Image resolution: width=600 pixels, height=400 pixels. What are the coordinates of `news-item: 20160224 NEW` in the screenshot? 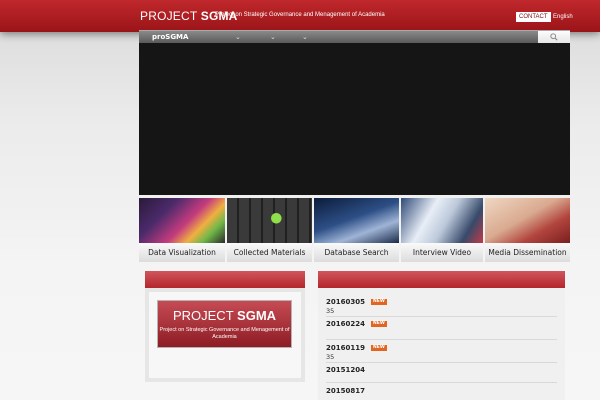 It's located at (441, 328).